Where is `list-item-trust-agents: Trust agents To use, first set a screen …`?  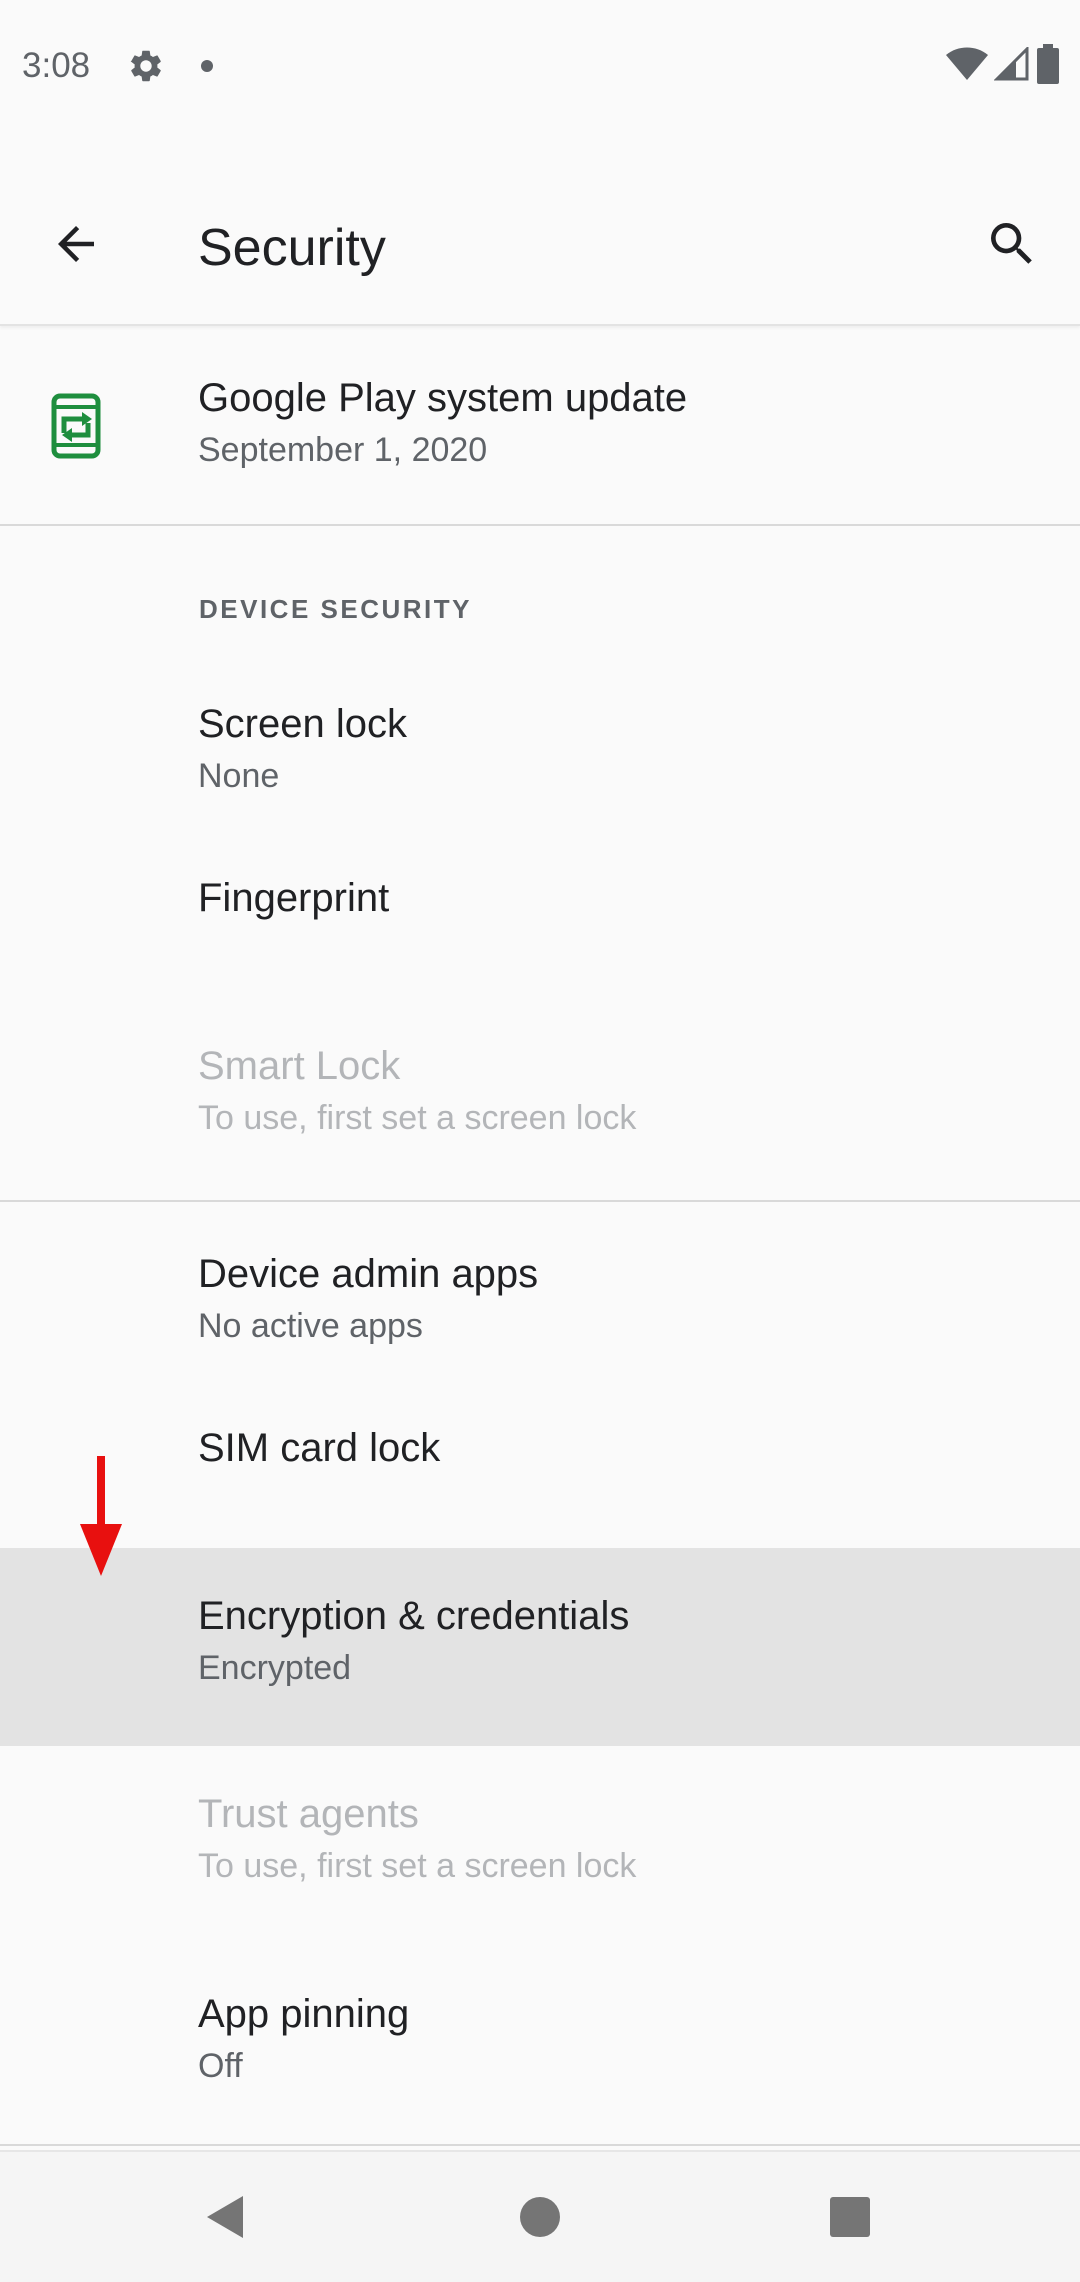
list-item-trust-agents: Trust agents To use, first set a screen … is located at coordinates (540, 1846).